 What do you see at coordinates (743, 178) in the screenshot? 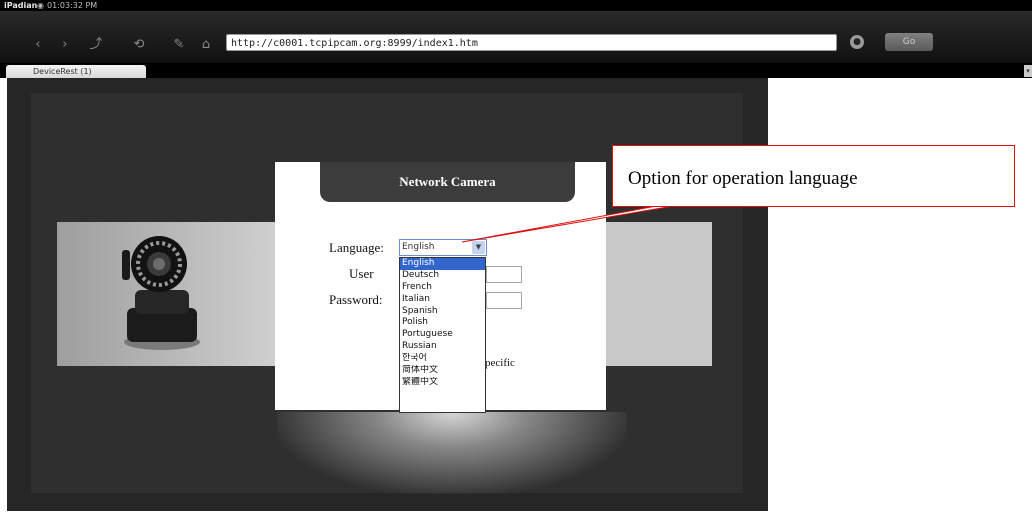
I see `callout-text: Option for operation language` at bounding box center [743, 178].